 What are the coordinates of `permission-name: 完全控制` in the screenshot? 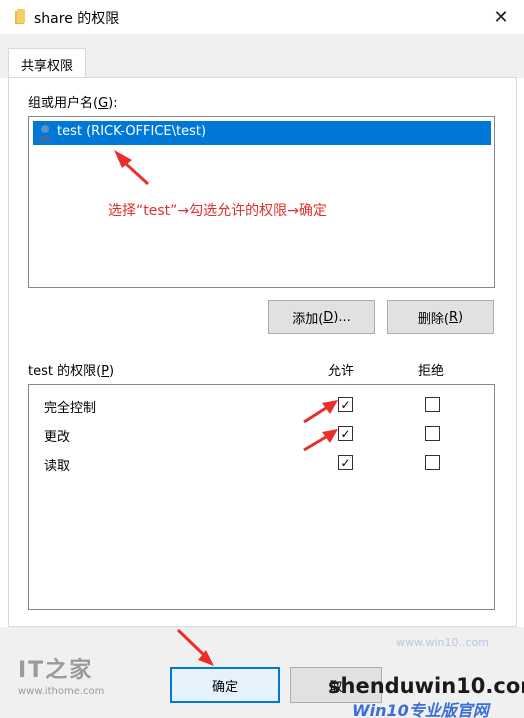 It's located at (70, 408).